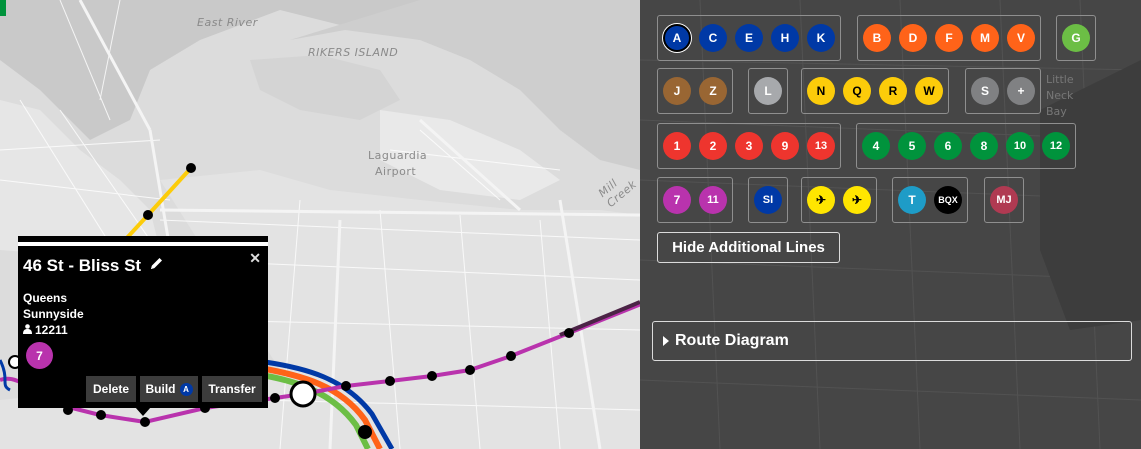 This screenshot has width=1141, height=449. What do you see at coordinates (948, 146) in the screenshot?
I see `line-bullet: 6` at bounding box center [948, 146].